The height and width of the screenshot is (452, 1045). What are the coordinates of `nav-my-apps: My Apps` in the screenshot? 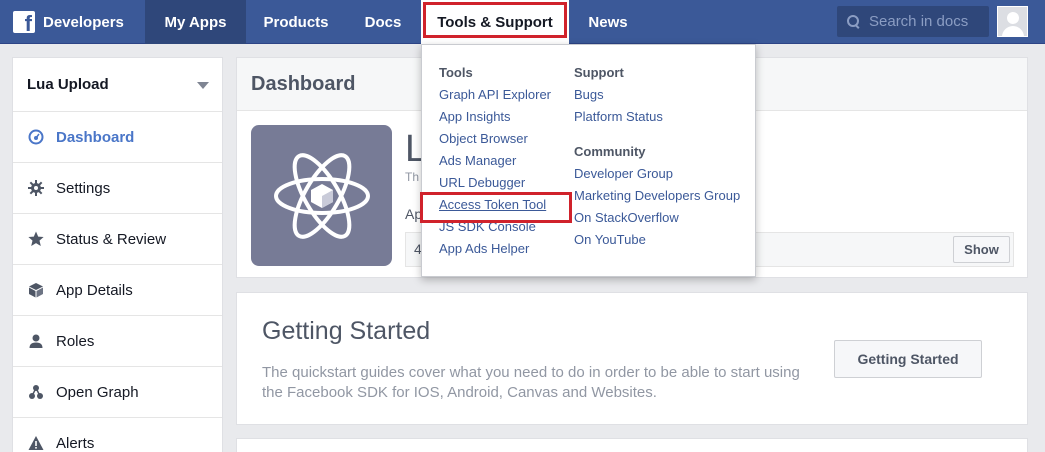 It's located at (195, 22).